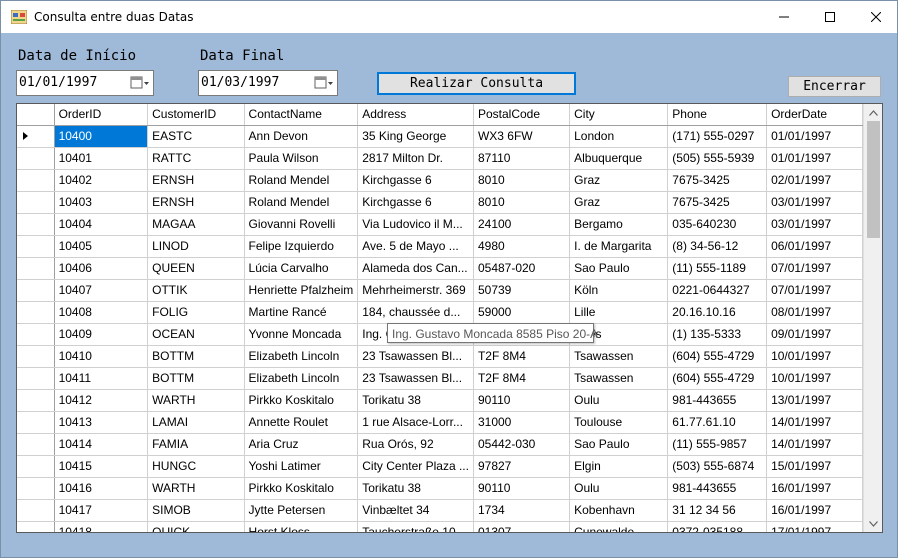 This screenshot has height=558, width=898. Describe the element at coordinates (522, 246) in the screenshot. I see `cell-postalcode: 4980` at that location.